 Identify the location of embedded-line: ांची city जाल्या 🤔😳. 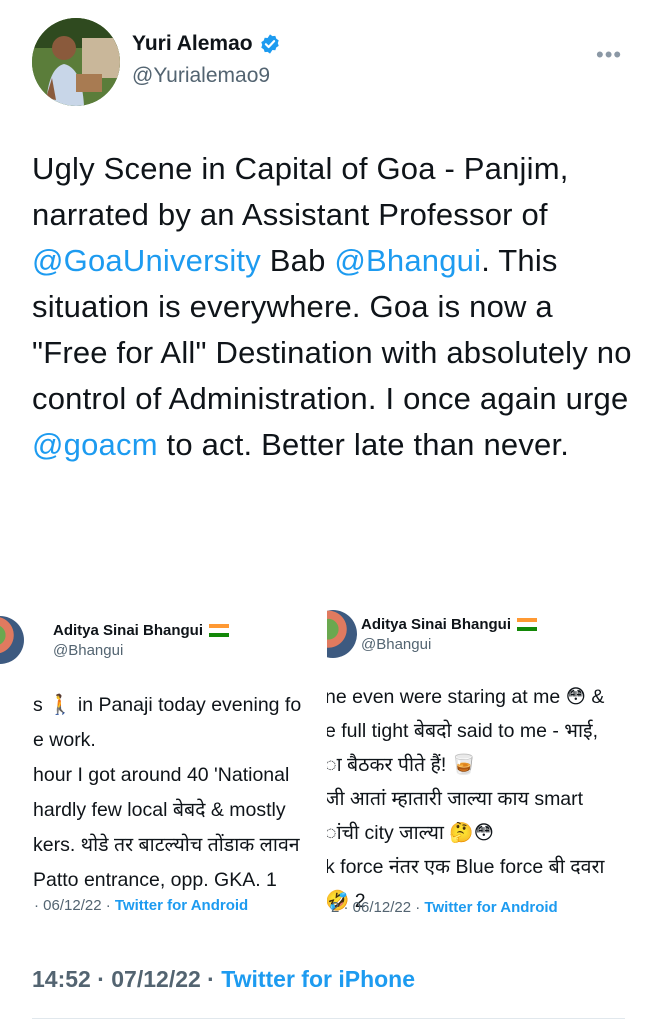
(410, 833).